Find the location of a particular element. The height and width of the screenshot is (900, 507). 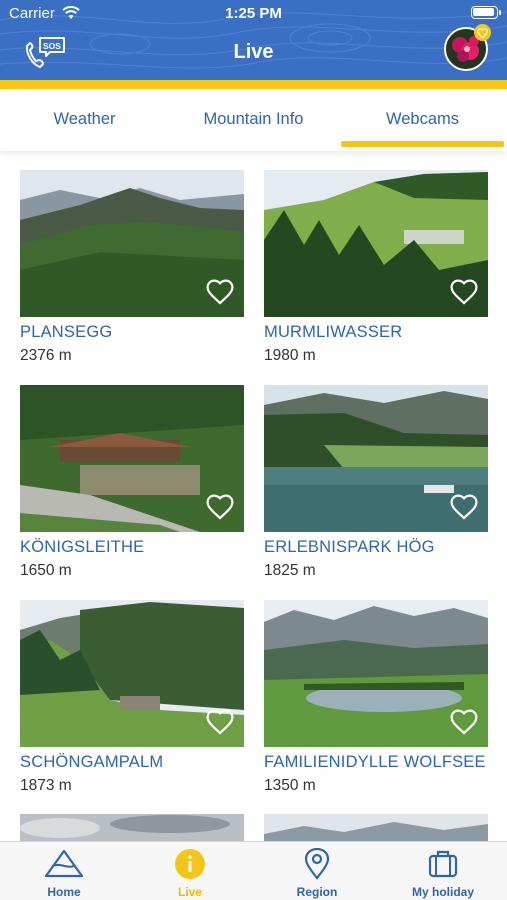

nav-region-label: Region is located at coordinates (317, 892).